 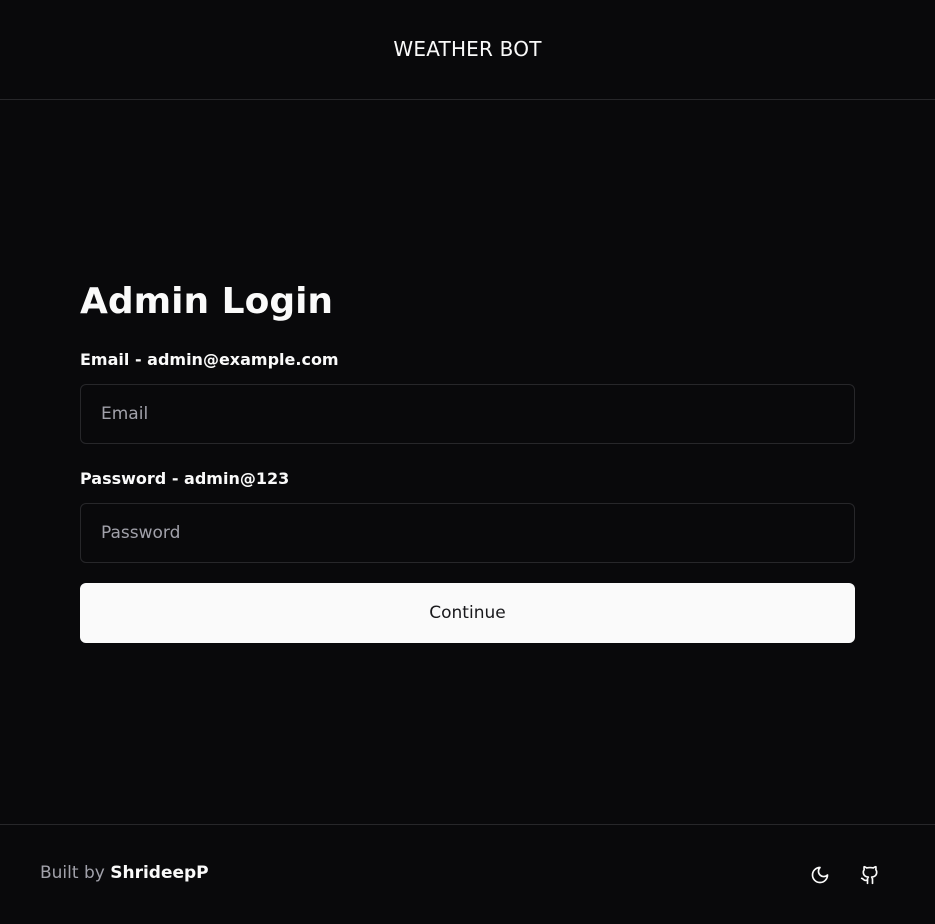 I want to click on email-input, so click(x=467, y=414).